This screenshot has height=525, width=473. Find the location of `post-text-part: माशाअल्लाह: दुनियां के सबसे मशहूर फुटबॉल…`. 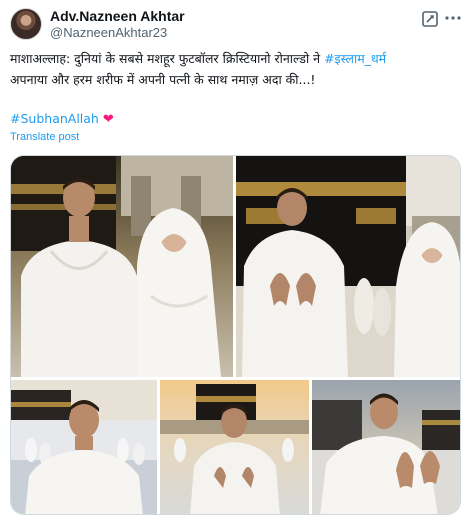

post-text-part: माशाअल्लाह: दुनियां के सबसे मशहूर फुटबॉल… is located at coordinates (167, 58).